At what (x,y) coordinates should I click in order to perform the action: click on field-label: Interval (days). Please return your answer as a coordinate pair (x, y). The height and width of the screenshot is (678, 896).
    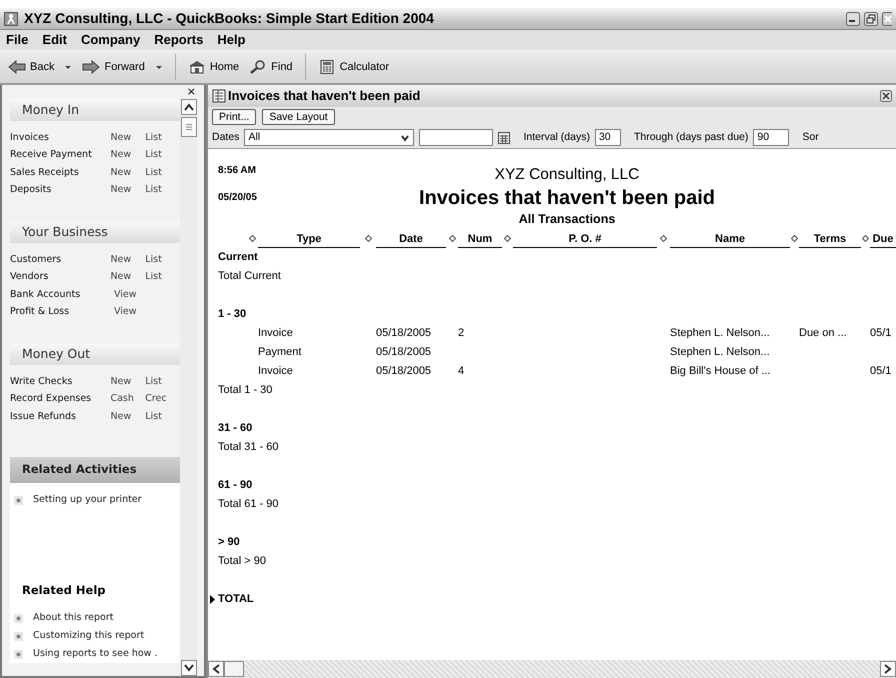
    Looking at the image, I should click on (556, 137).